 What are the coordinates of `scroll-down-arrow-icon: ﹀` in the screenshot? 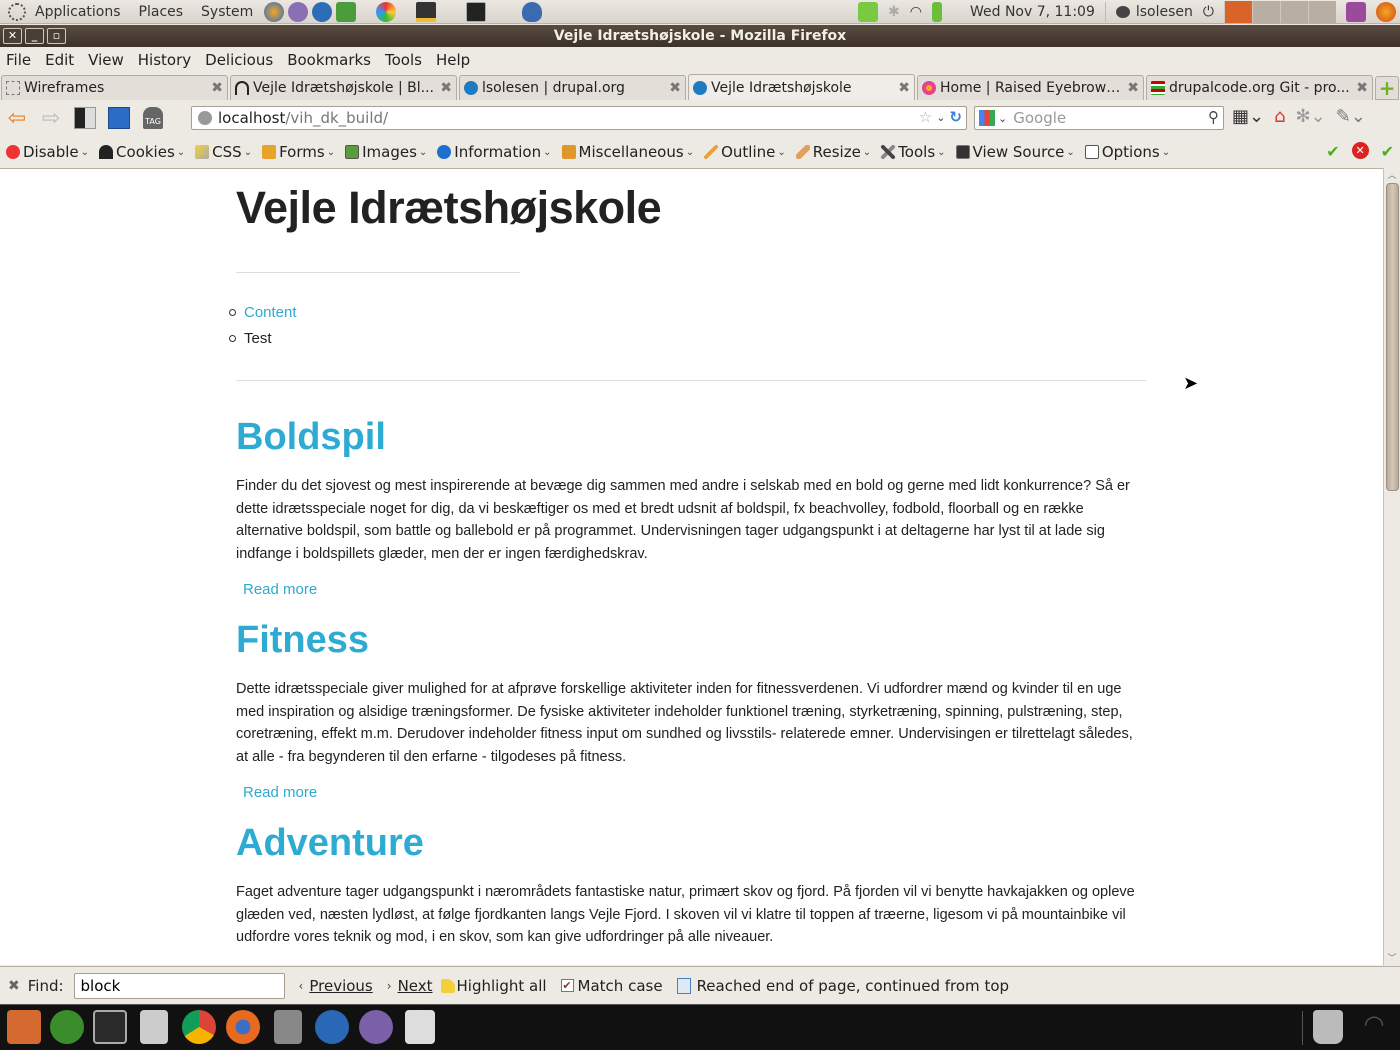 It's located at (1392, 958).